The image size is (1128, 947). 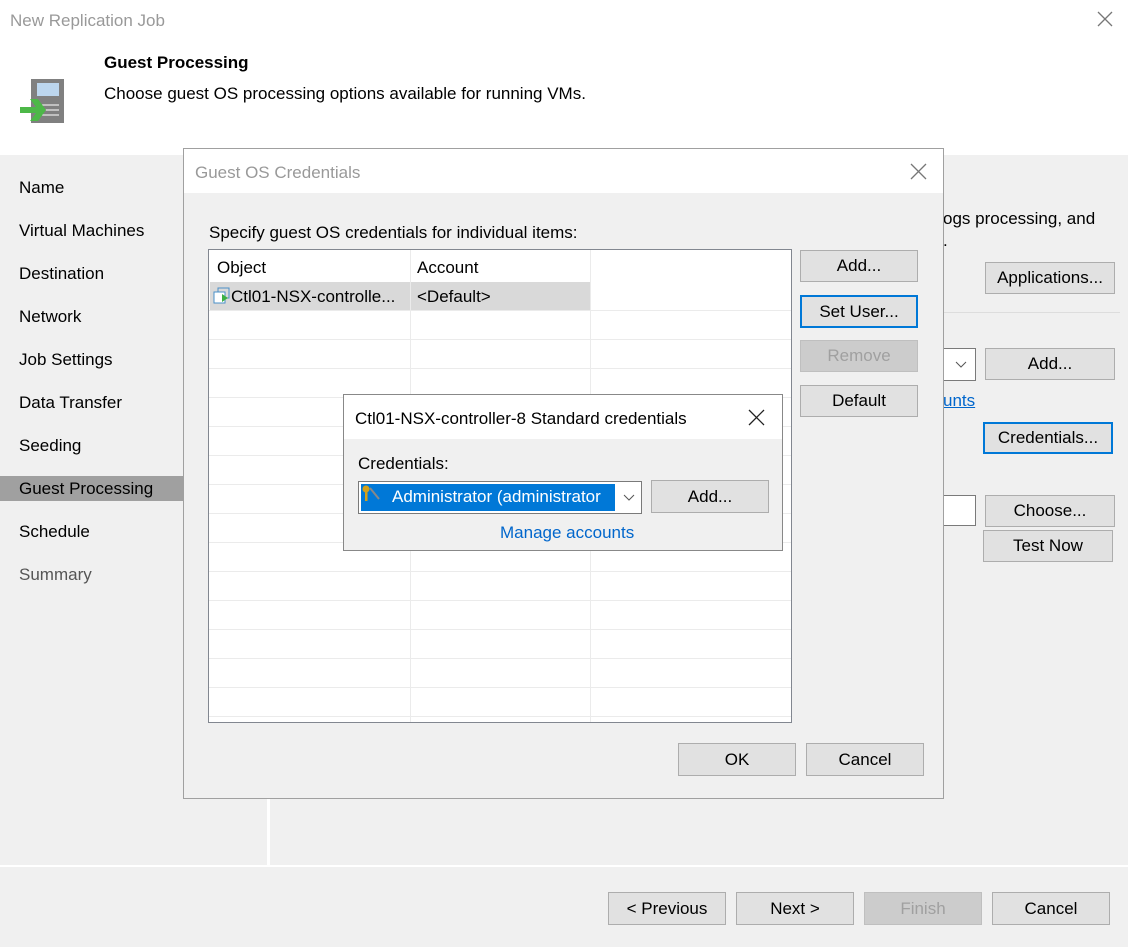 I want to click on default-button: Default, so click(x=859, y=401).